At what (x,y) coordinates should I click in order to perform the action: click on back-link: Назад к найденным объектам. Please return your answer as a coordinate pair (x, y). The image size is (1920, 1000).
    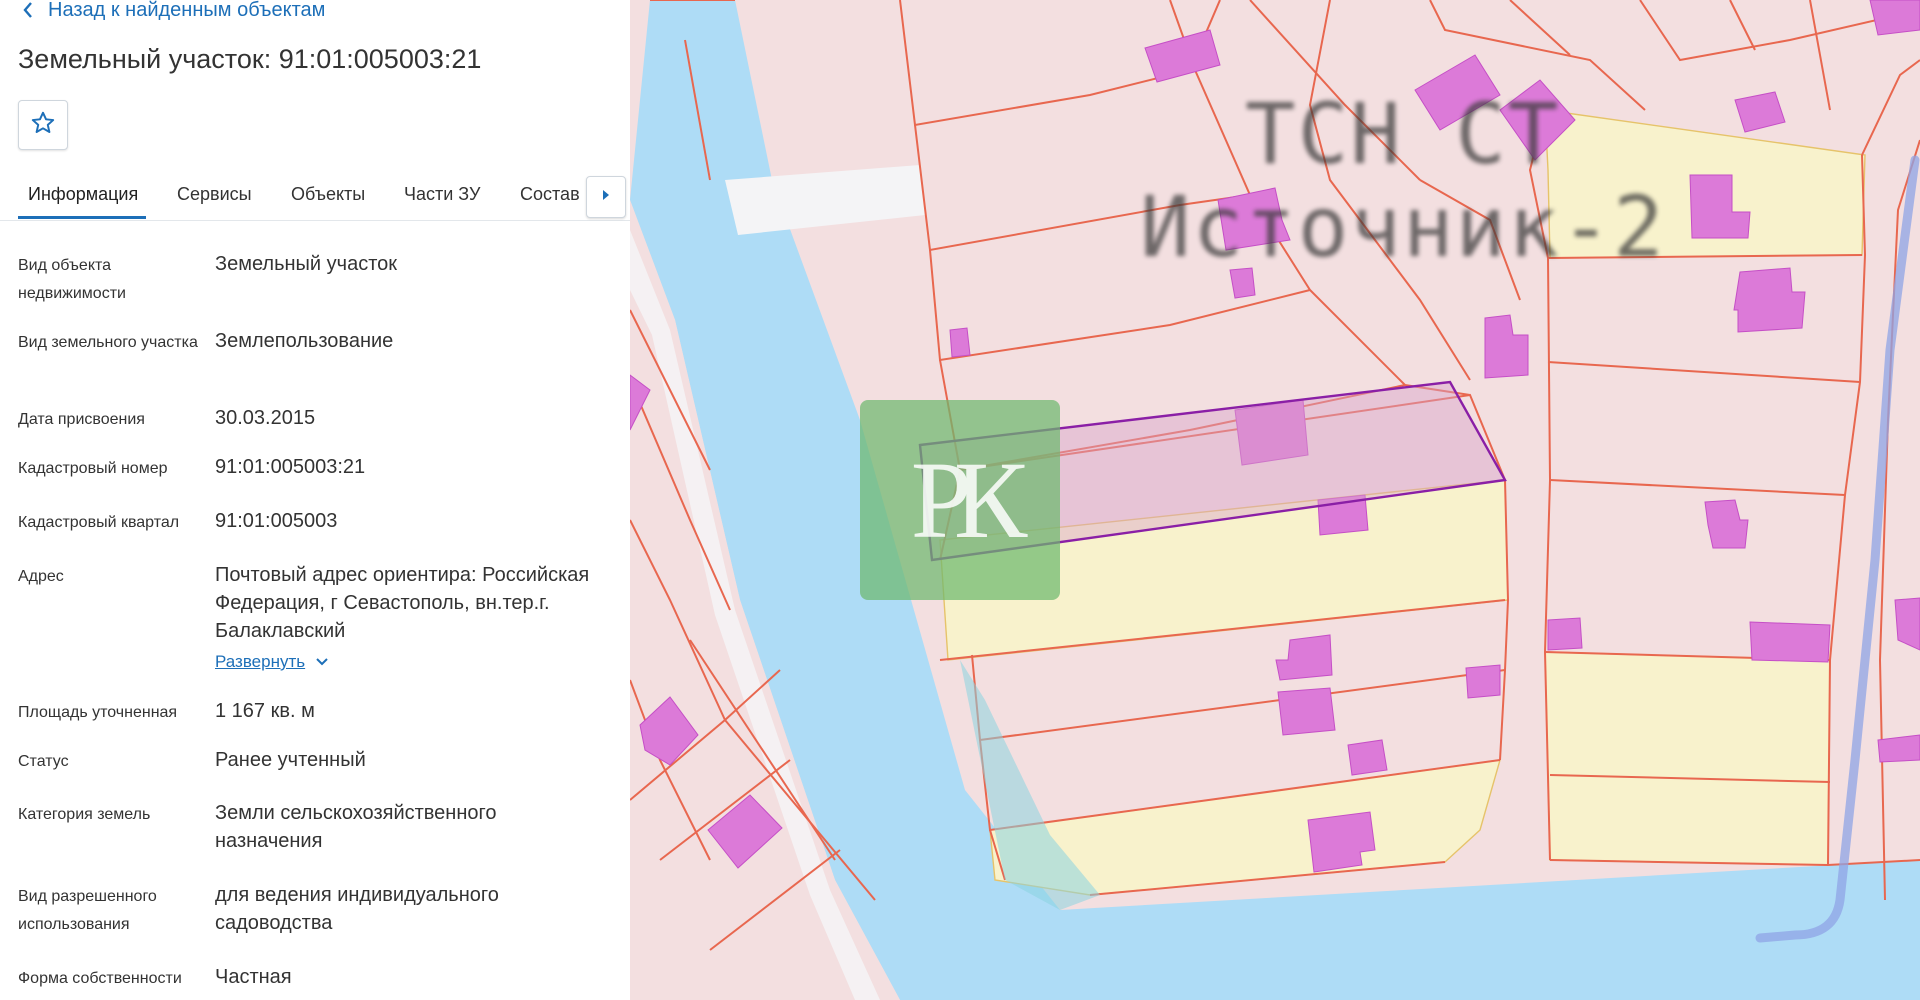
    Looking at the image, I should click on (173, 12).